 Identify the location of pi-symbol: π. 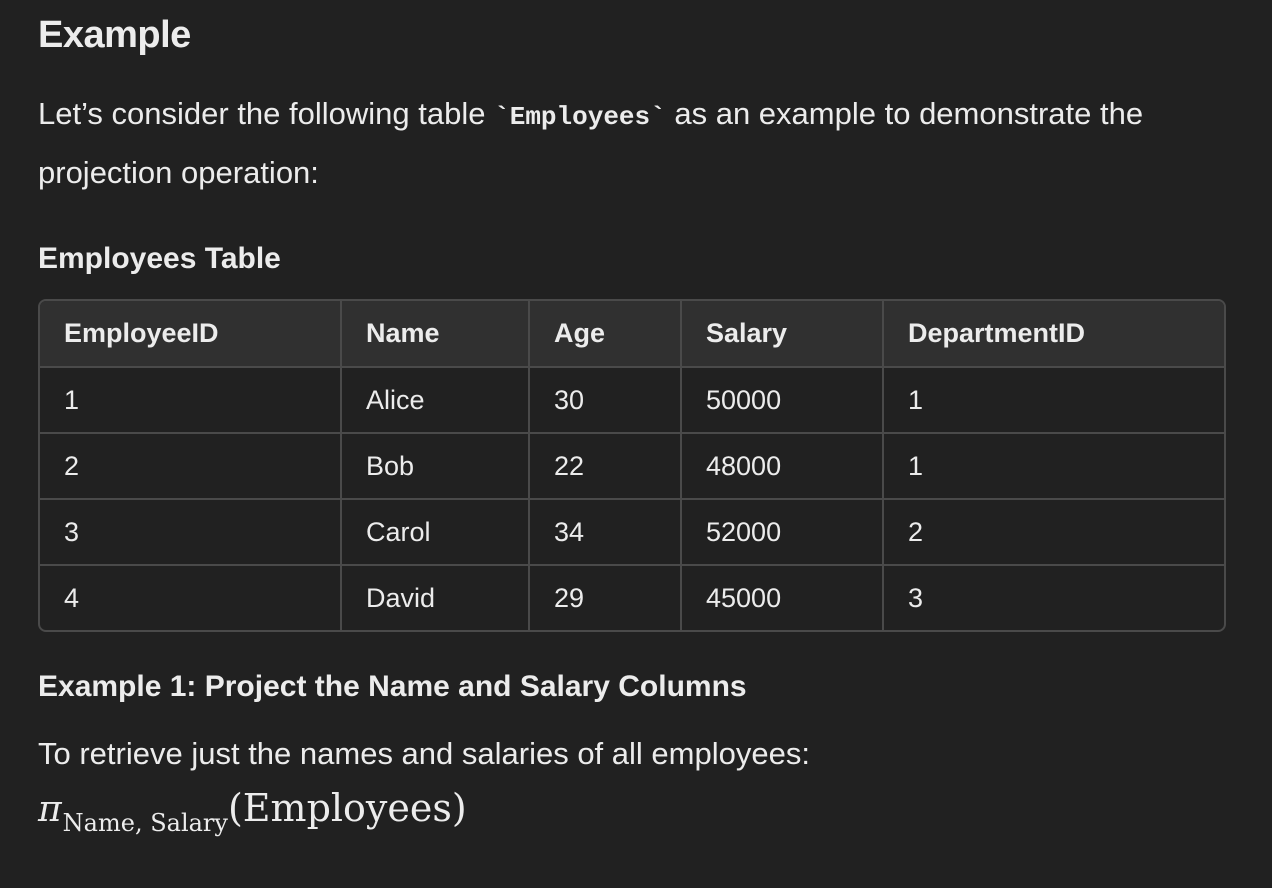
(50, 809).